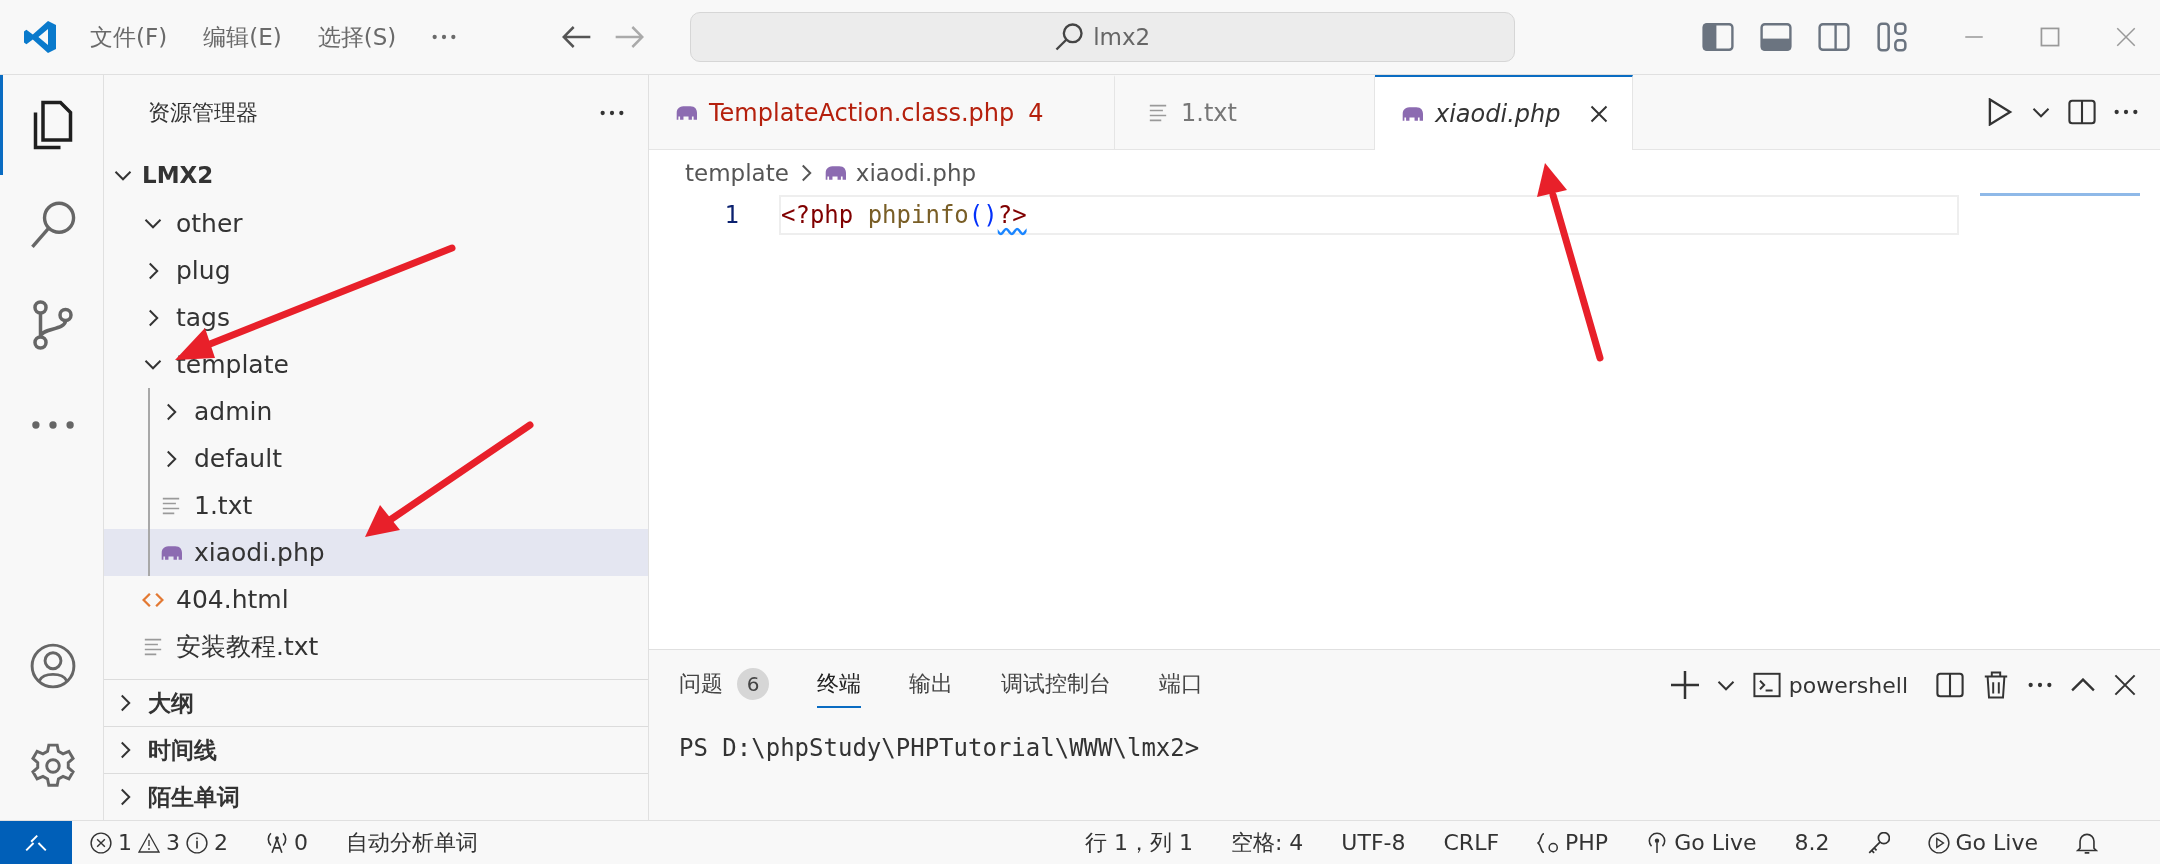  Describe the element at coordinates (376, 364) in the screenshot. I see `file-tree-item: template` at that location.